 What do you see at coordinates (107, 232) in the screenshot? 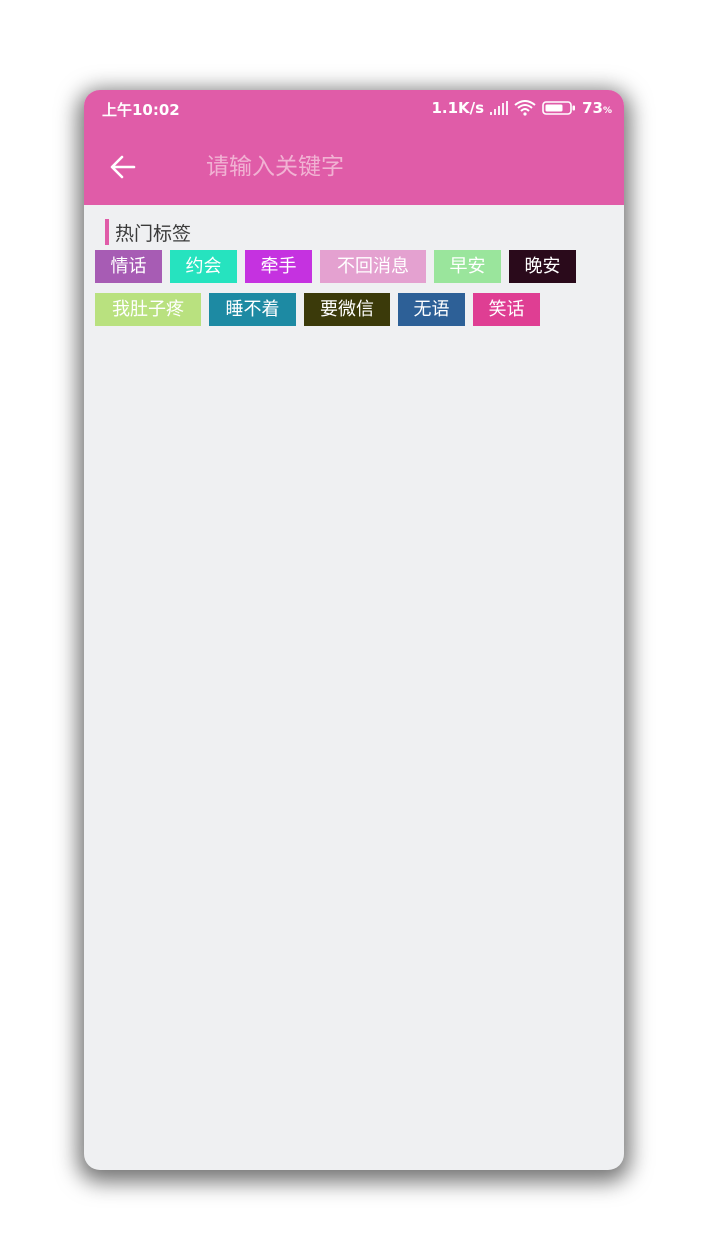
I see `section-accent-bar` at bounding box center [107, 232].